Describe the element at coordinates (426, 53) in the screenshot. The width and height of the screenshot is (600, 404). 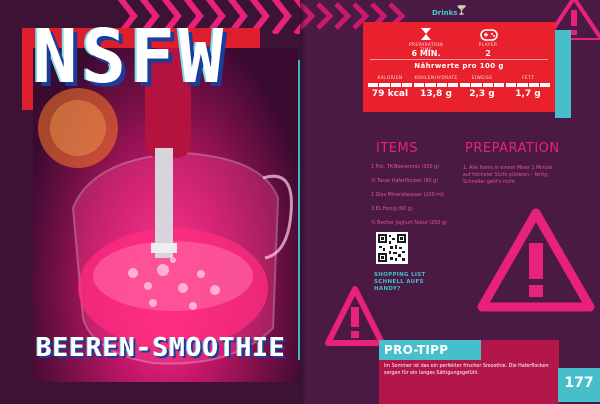
I see `prep-time-value: 6 MIN.` at that location.